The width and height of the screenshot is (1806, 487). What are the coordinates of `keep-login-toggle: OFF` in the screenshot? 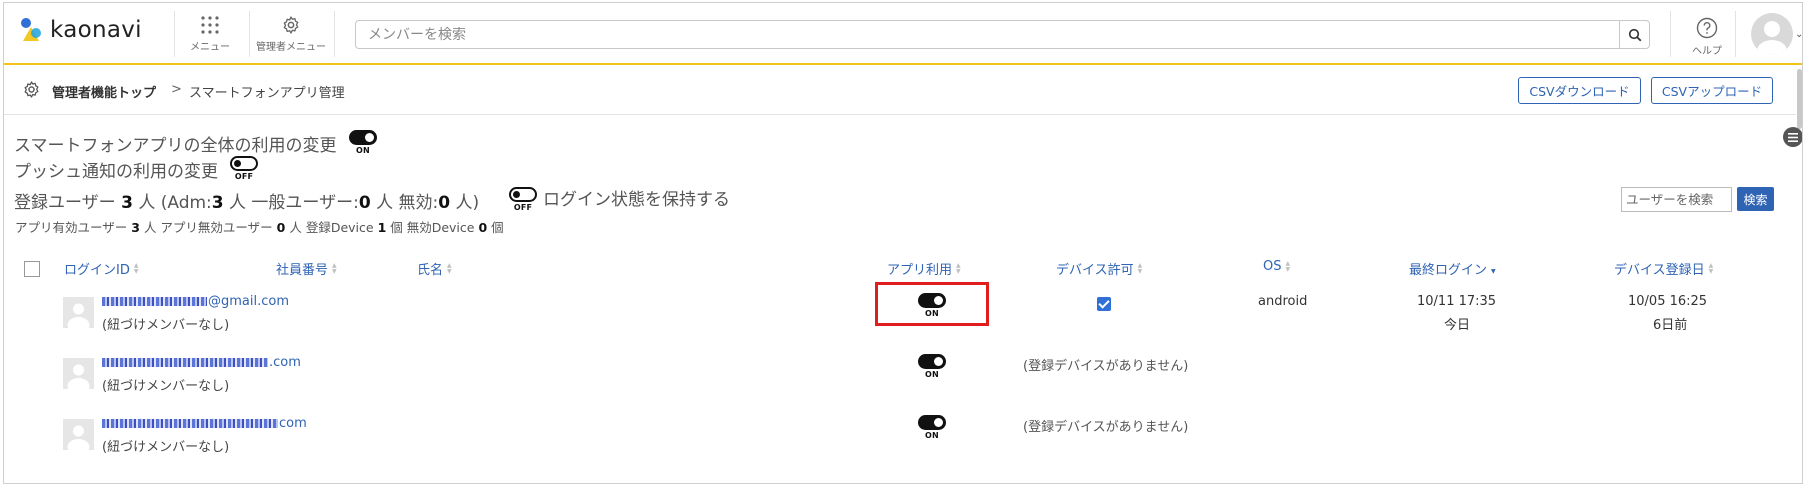 It's located at (523, 199).